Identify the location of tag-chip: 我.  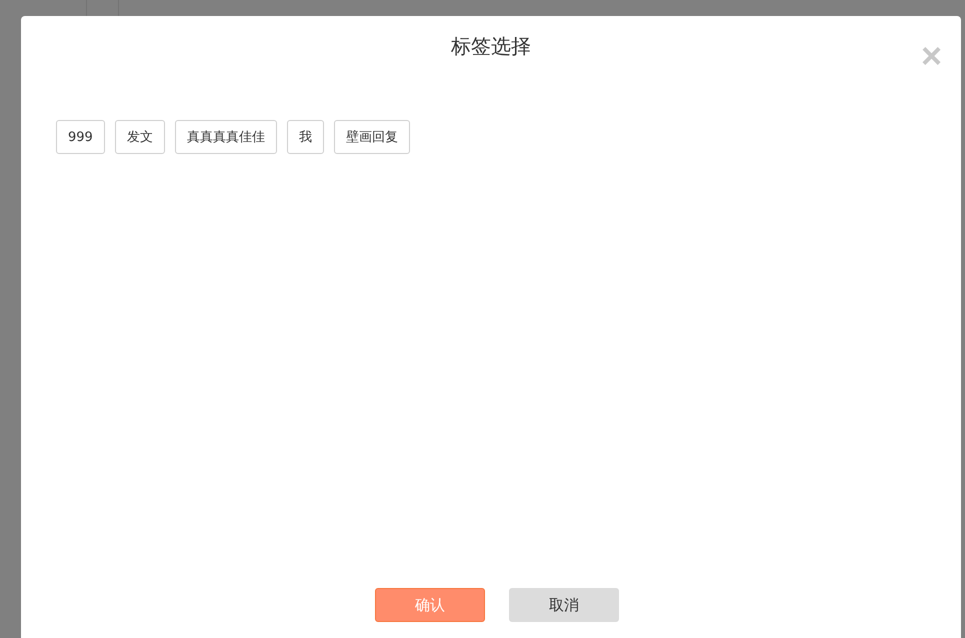
(305, 137).